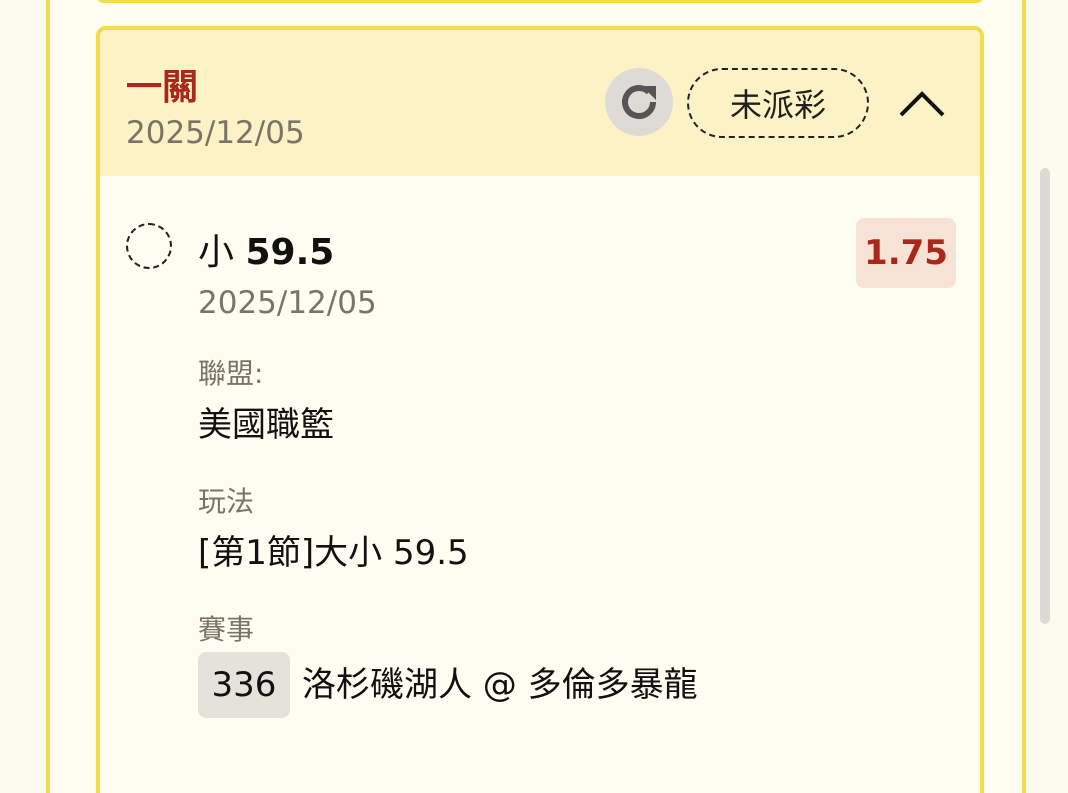  Describe the element at coordinates (290, 252) in the screenshot. I see `selection-value: 59.5` at that location.